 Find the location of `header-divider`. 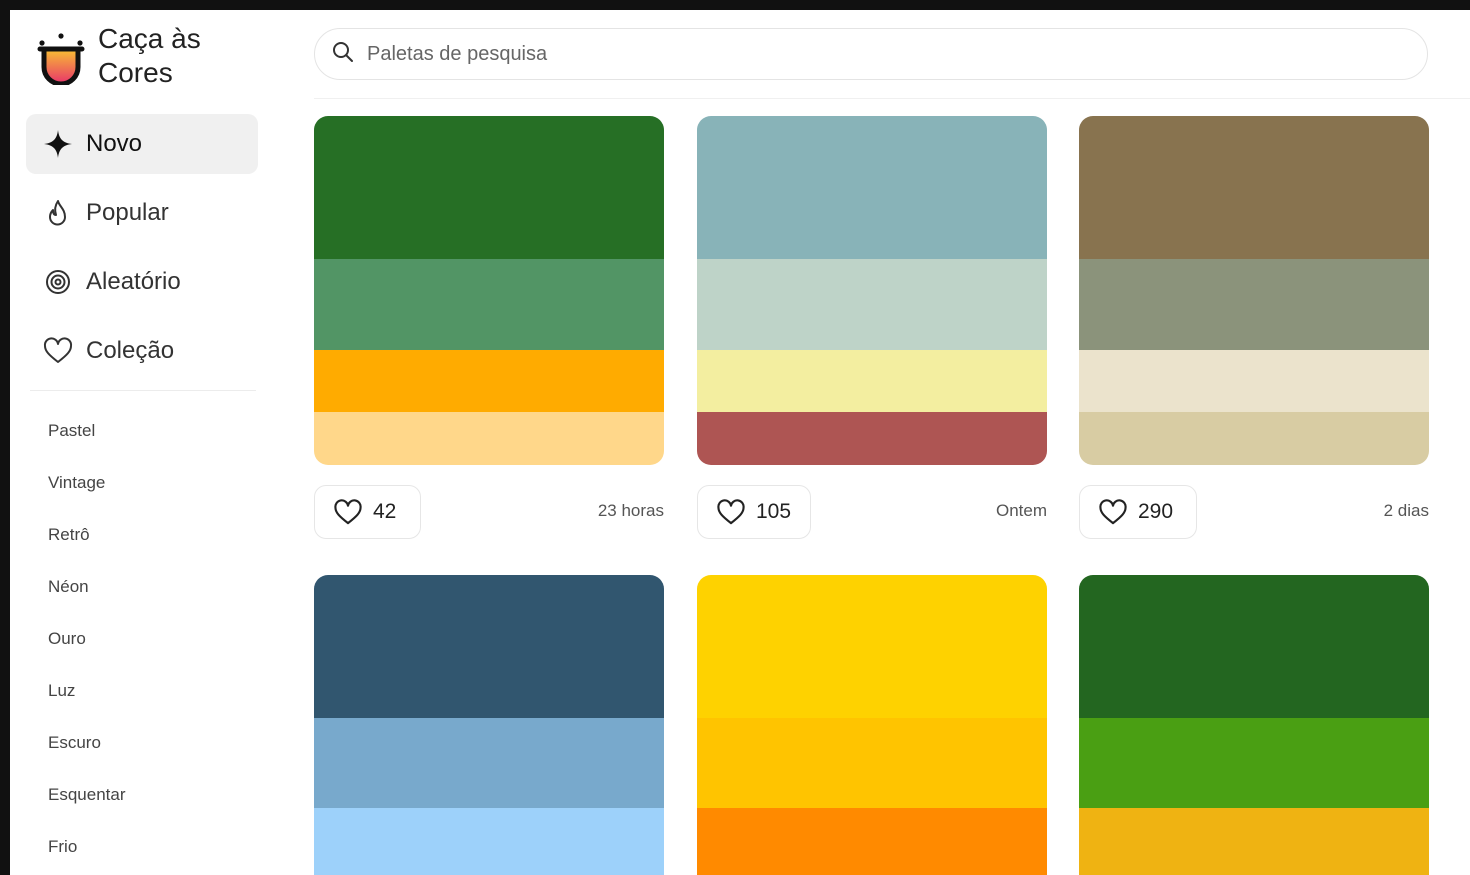

header-divider is located at coordinates (892, 98).